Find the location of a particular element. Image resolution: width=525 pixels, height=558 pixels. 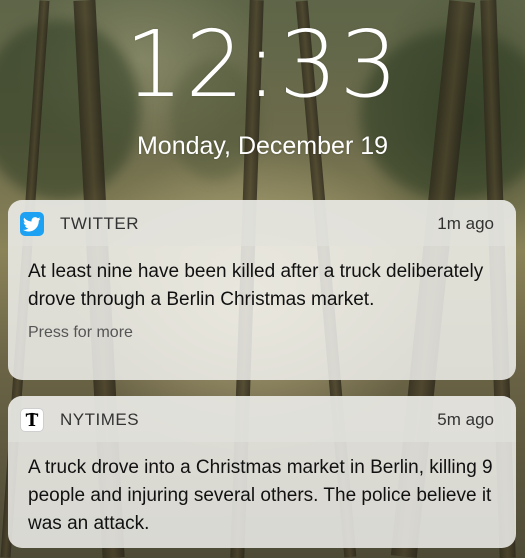

lockscreen-date: Monday, December 19 is located at coordinates (262, 146).